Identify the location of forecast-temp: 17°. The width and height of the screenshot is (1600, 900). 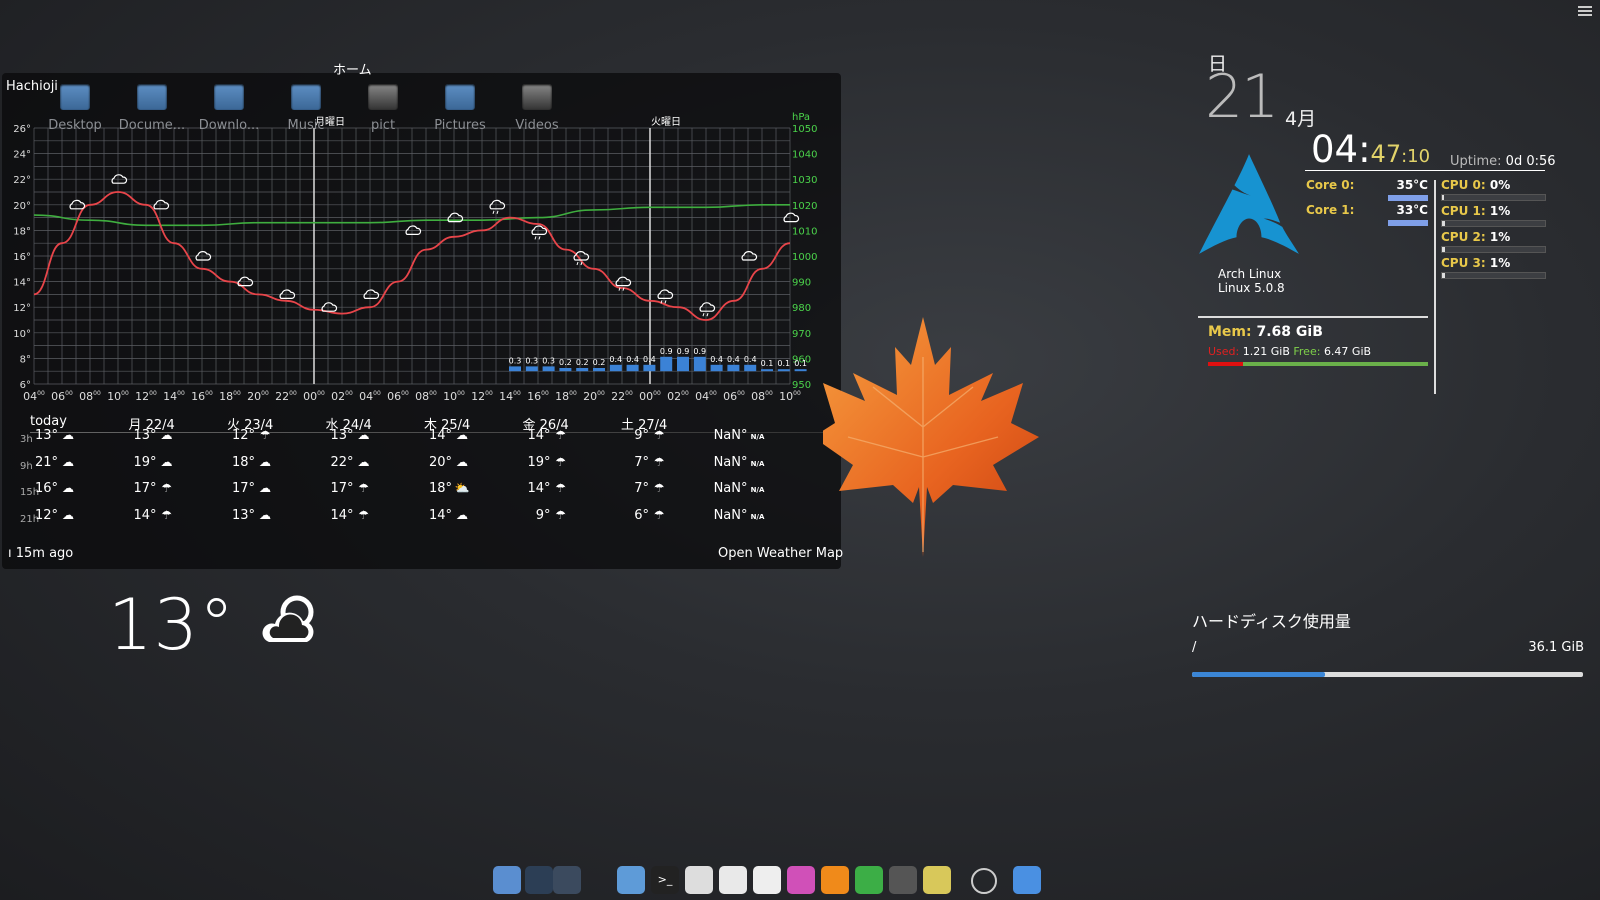
(342, 488).